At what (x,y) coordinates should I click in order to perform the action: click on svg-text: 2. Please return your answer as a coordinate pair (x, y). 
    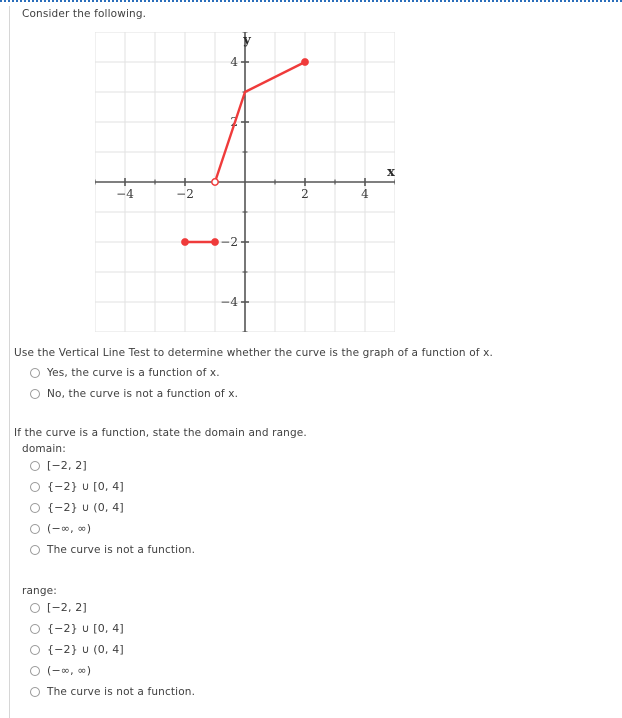
    Looking at the image, I should click on (305, 194).